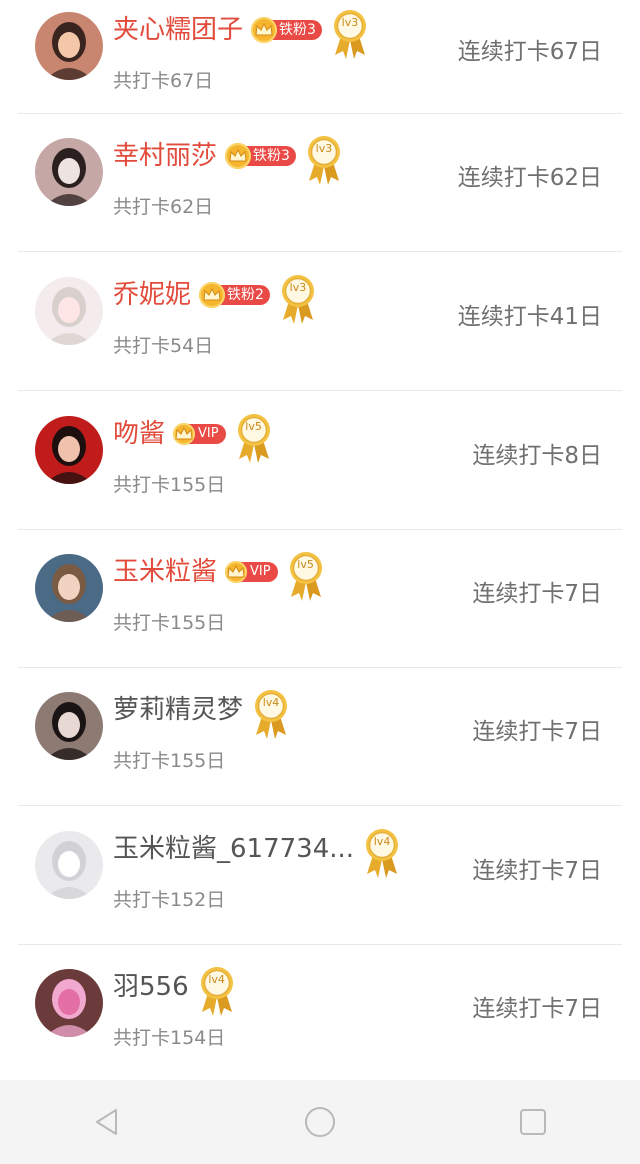 This screenshot has height=1164, width=640. I want to click on username: 萝莉精灵梦, so click(178, 710).